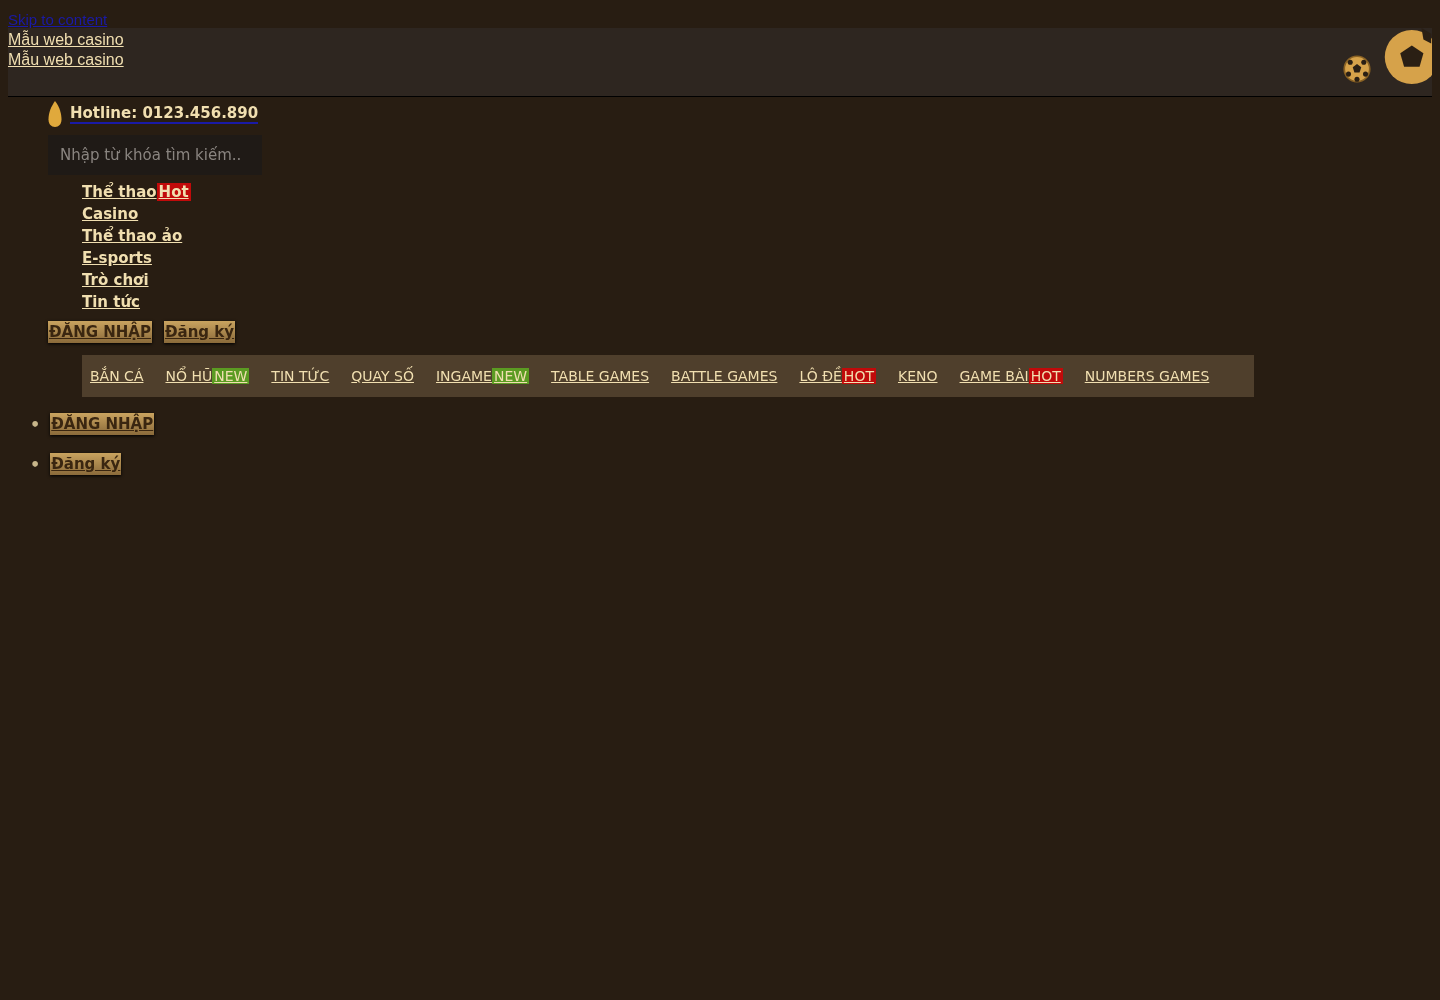 Image resolution: width=1440 pixels, height=1000 pixels. I want to click on nav-link: QUAY SỐ, so click(382, 376).